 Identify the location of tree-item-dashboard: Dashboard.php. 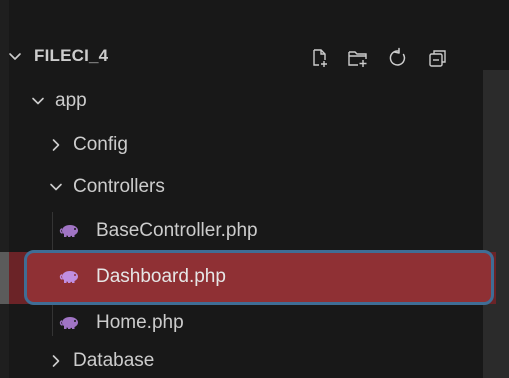
(241, 278).